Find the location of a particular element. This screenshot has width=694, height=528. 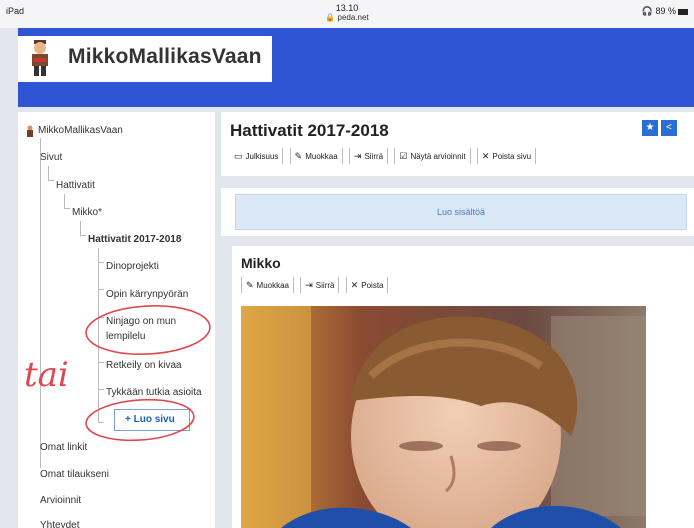

battery-percent: 89 % is located at coordinates (665, 11).